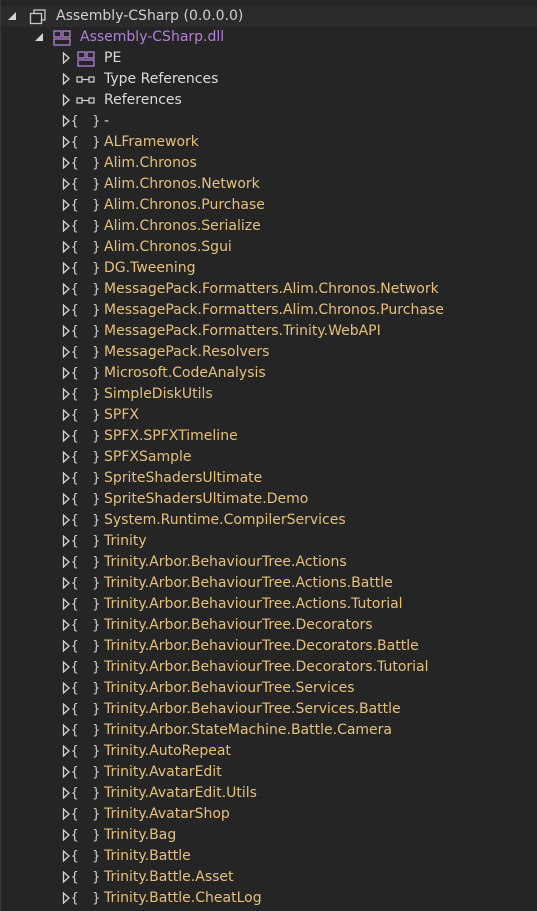  I want to click on tree-node-namespace: { } Trinity.AvatarEdit, so click(269, 772).